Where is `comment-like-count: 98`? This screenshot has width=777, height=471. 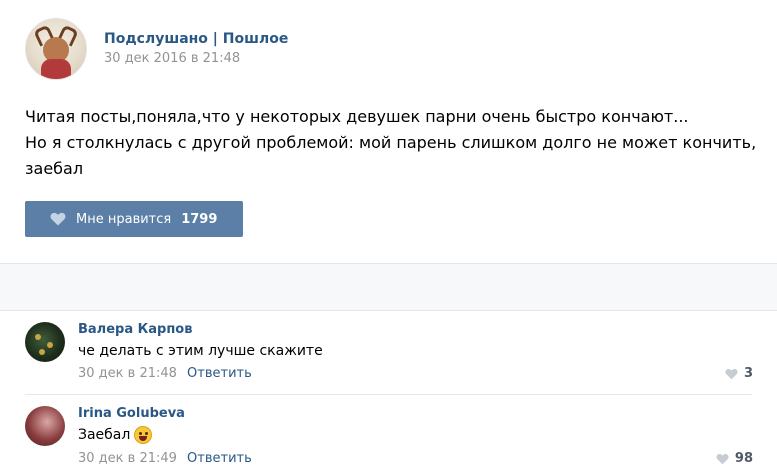 comment-like-count: 98 is located at coordinates (743, 458).